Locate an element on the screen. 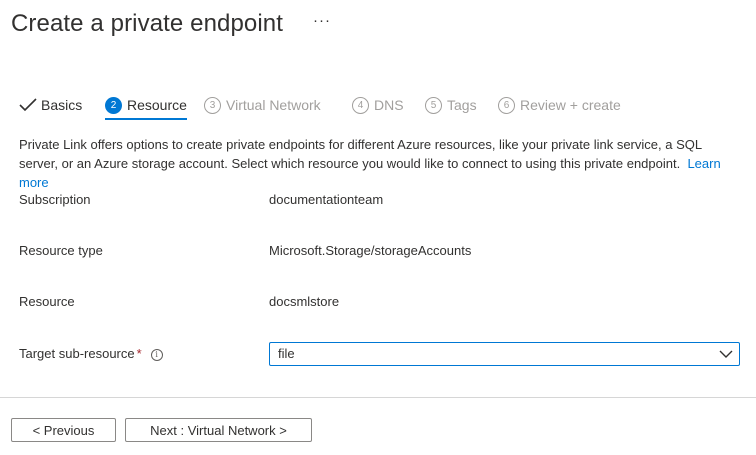 The width and height of the screenshot is (756, 455). tab-review-create: 6 Review + create is located at coordinates (559, 105).